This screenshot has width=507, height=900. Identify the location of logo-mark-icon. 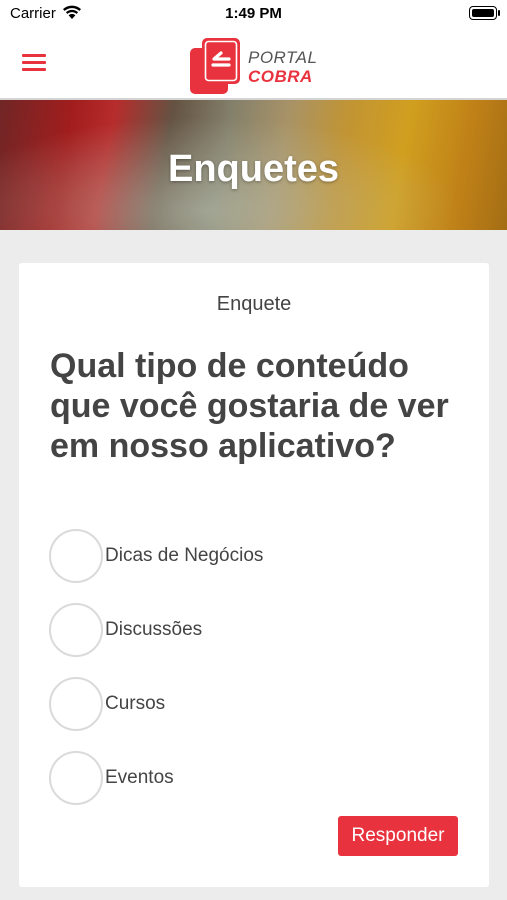
(215, 66).